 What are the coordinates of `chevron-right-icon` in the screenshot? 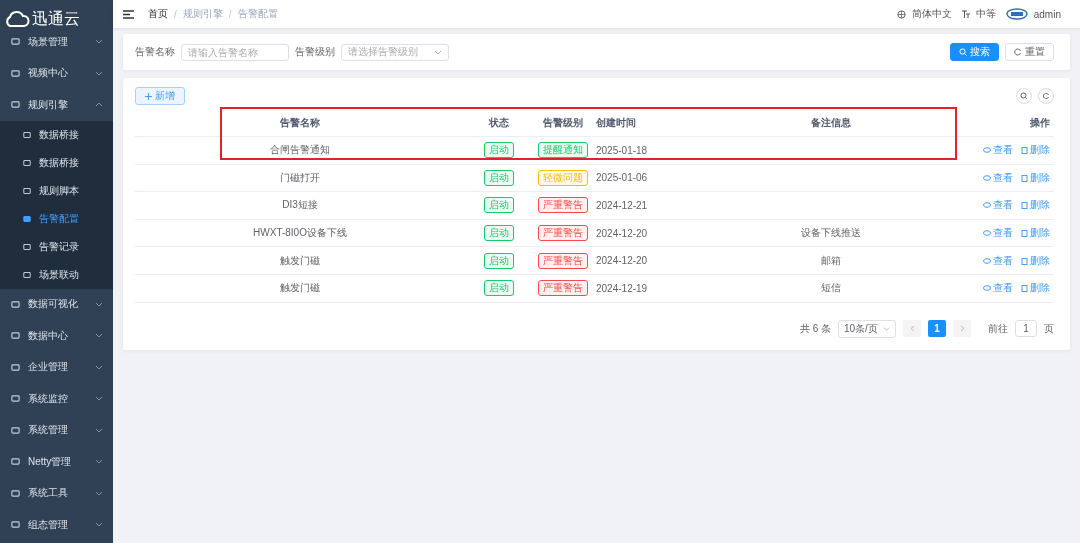 It's located at (962, 329).